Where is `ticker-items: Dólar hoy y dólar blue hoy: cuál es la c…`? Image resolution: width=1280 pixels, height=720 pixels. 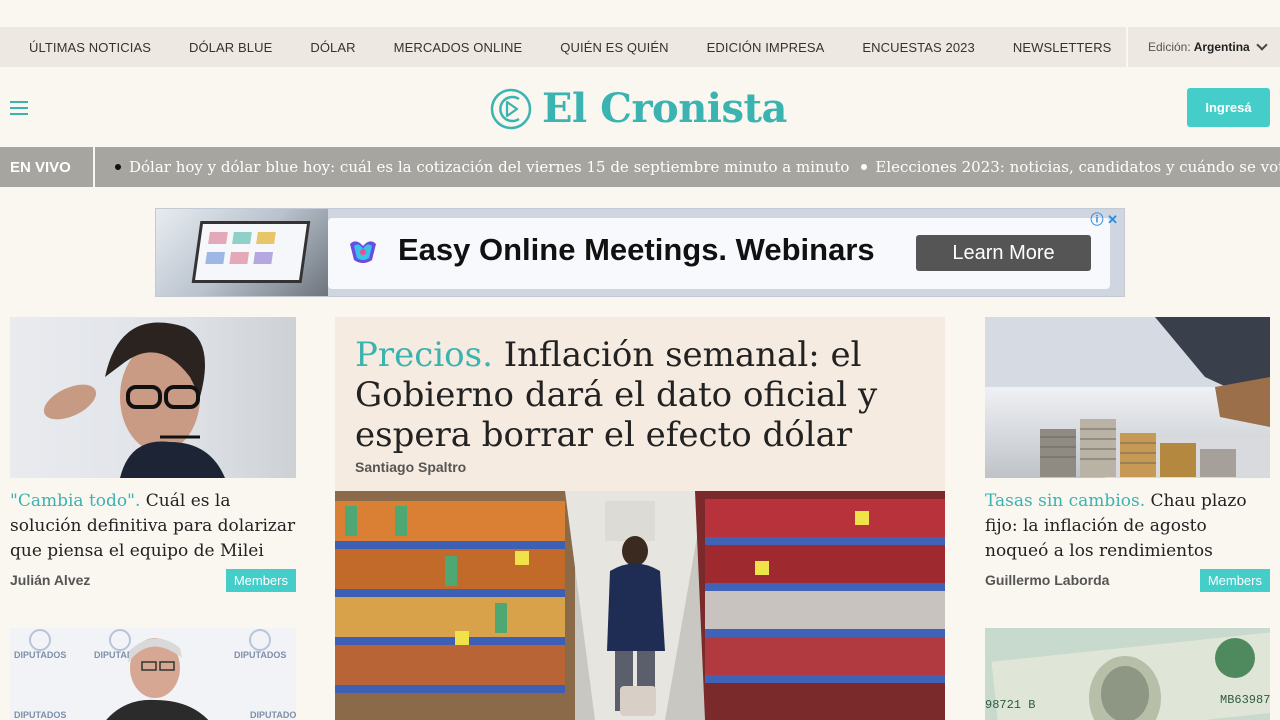 ticker-items: Dólar hoy y dólar blue hoy: cuál es la c… is located at coordinates (687, 167).